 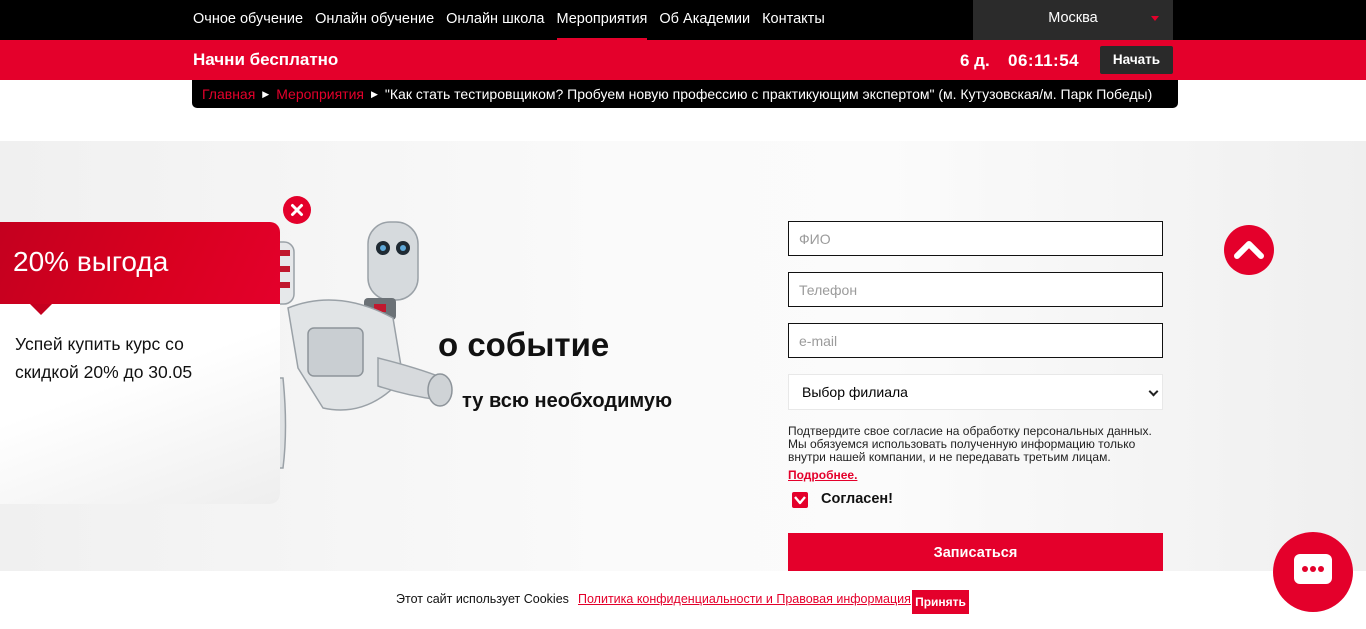 I want to click on countdown-time: 06:11:54, so click(x=1044, y=60).